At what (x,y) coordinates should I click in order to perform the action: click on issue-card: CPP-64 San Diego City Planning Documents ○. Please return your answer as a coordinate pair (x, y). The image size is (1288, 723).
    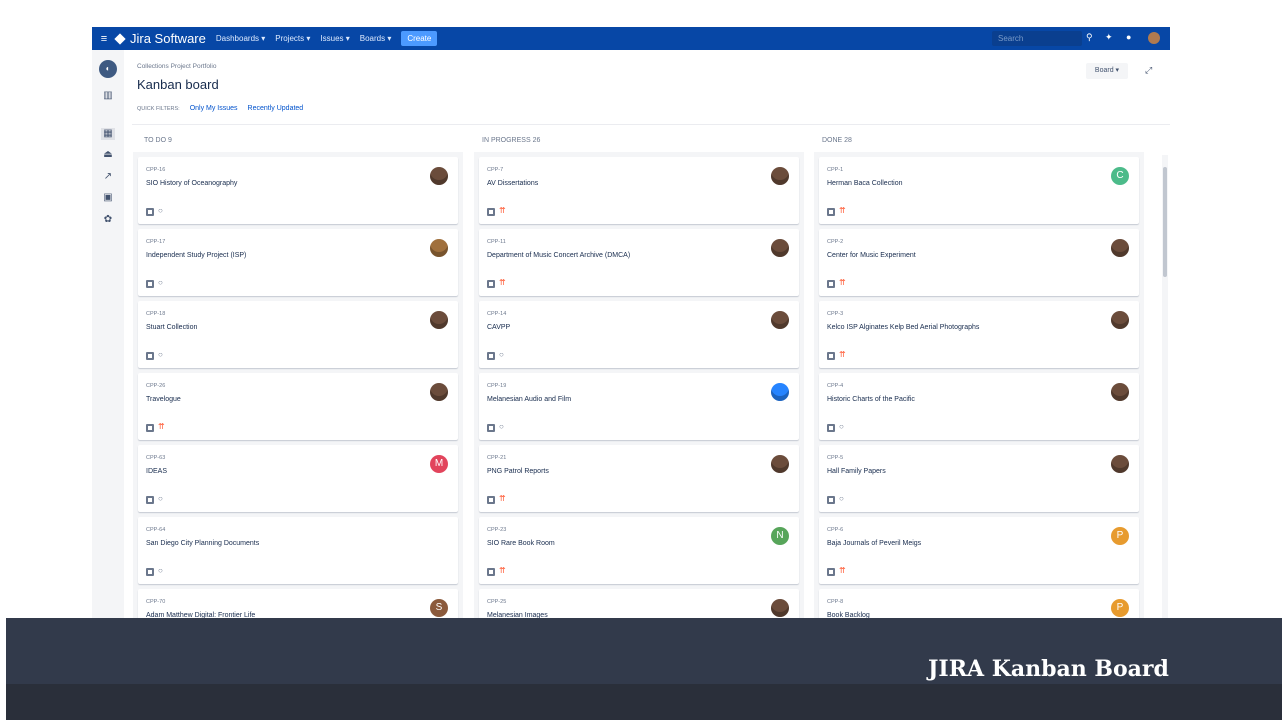
    Looking at the image, I should click on (298, 550).